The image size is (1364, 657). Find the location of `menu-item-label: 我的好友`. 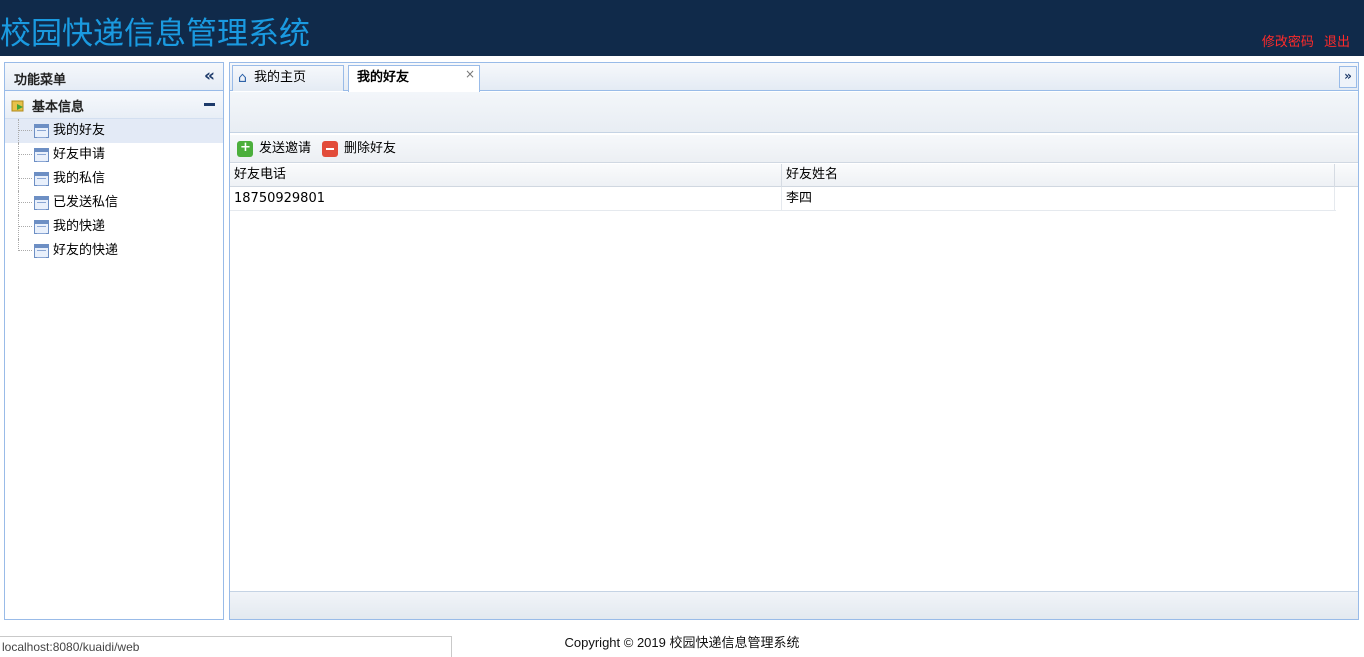

menu-item-label: 我的好友 is located at coordinates (79, 130).